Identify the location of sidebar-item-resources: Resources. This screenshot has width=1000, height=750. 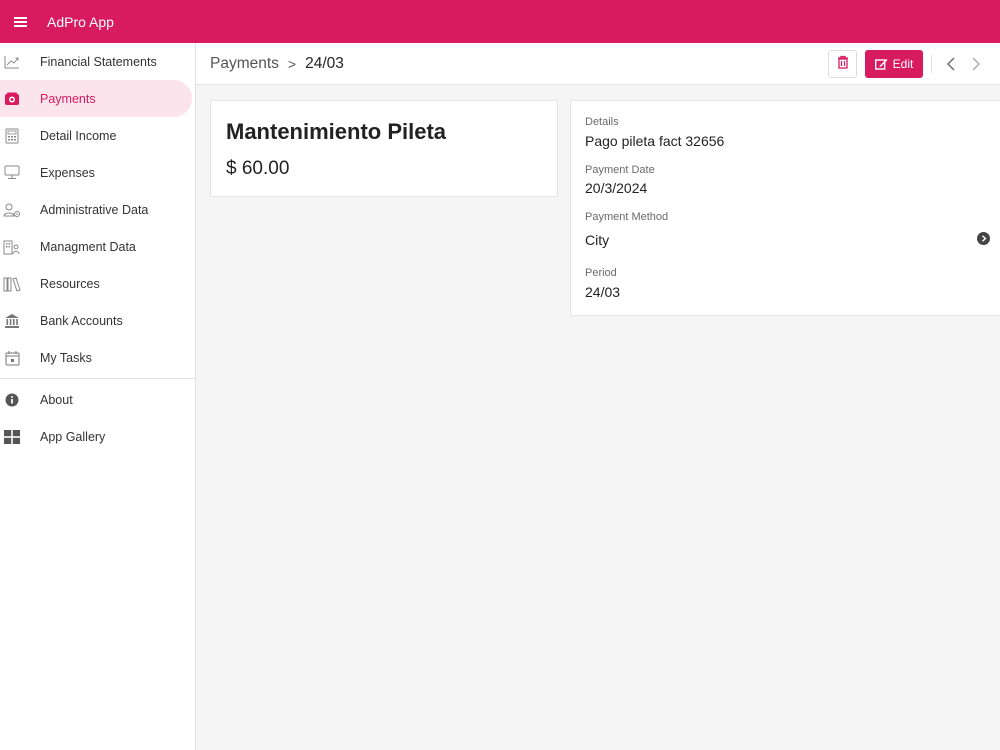
(97, 283).